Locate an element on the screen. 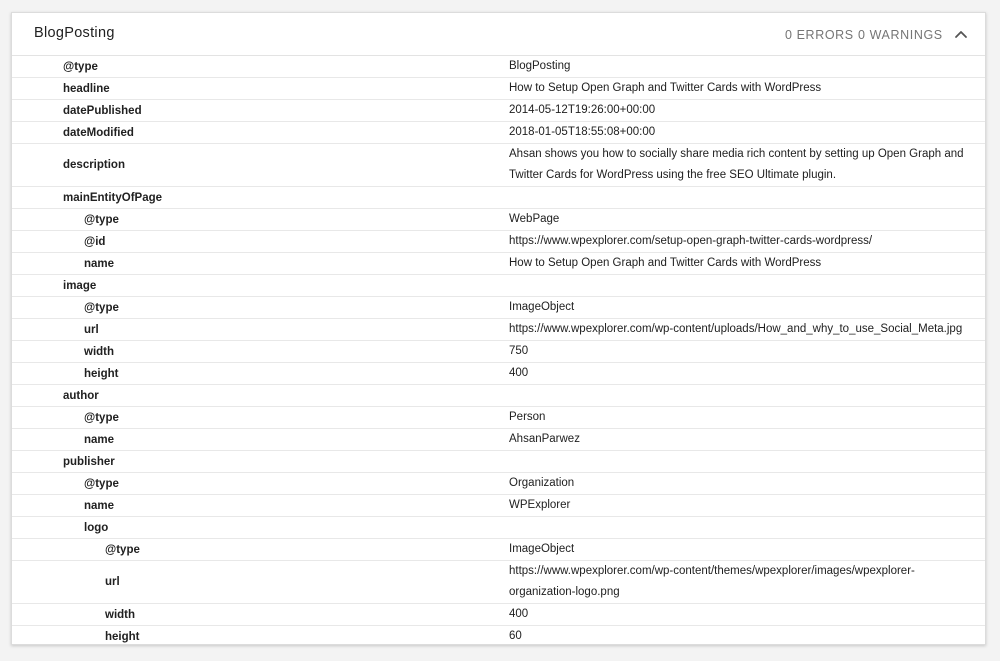 The height and width of the screenshot is (661, 1000). property-value: Person is located at coordinates (527, 417).